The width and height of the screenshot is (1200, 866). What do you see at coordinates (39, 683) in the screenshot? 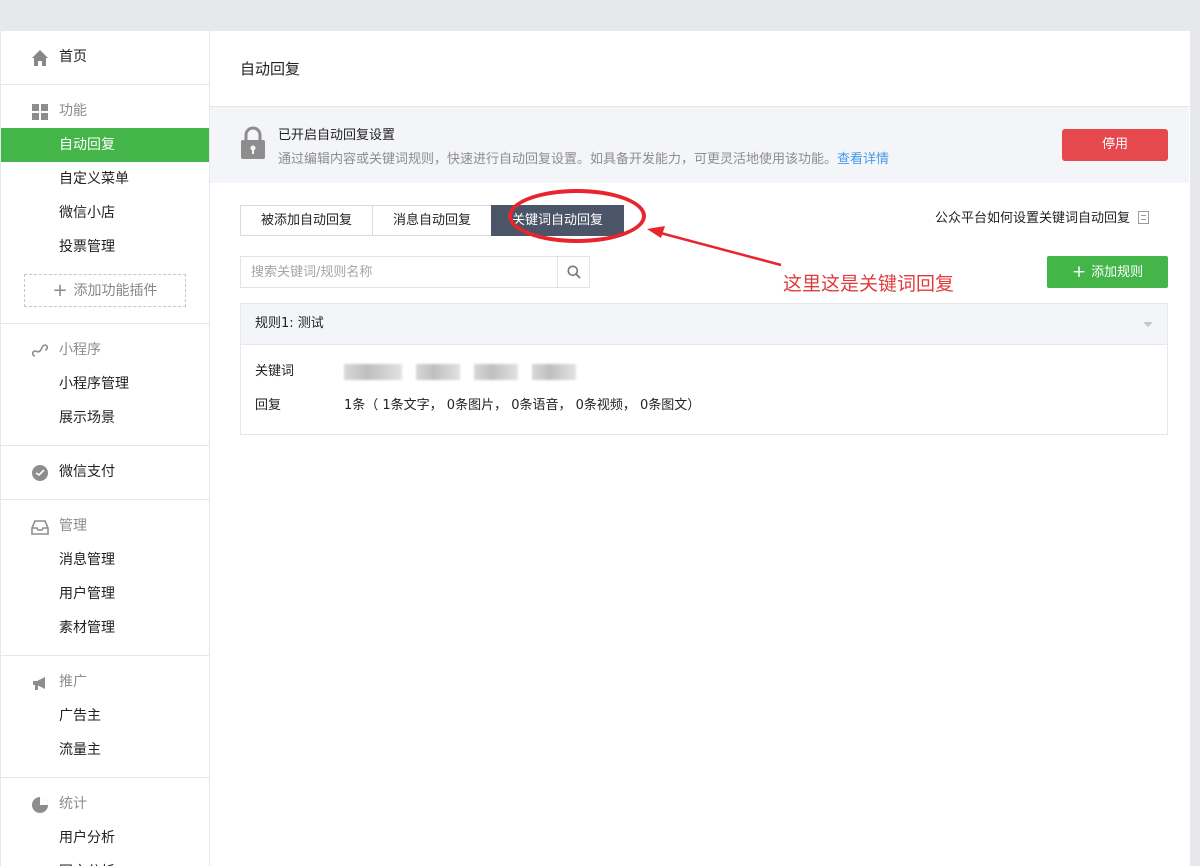
I see `megaphone-icon` at bounding box center [39, 683].